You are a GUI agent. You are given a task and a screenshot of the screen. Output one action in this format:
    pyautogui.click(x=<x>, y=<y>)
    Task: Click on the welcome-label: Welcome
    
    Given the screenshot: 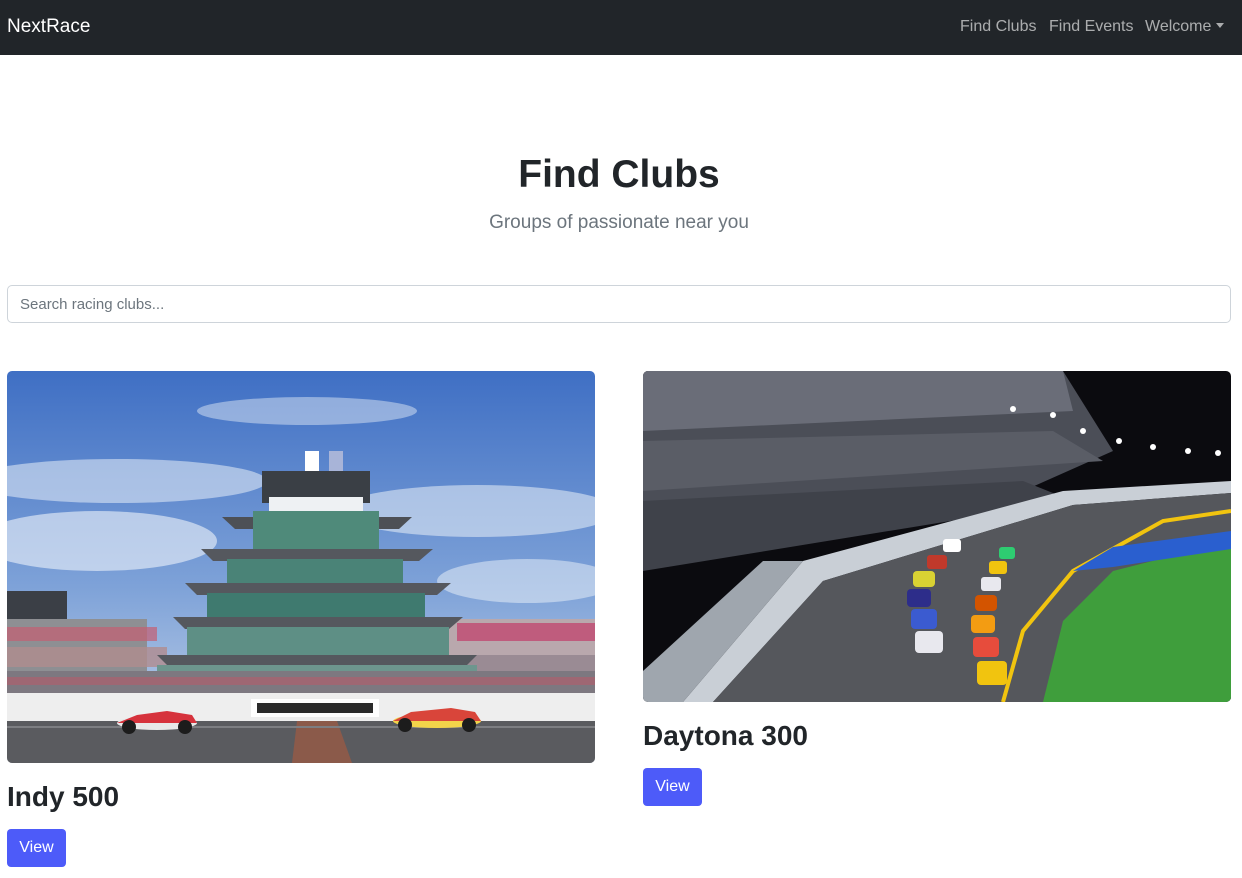 What is the action you would take?
    pyautogui.click(x=1178, y=26)
    